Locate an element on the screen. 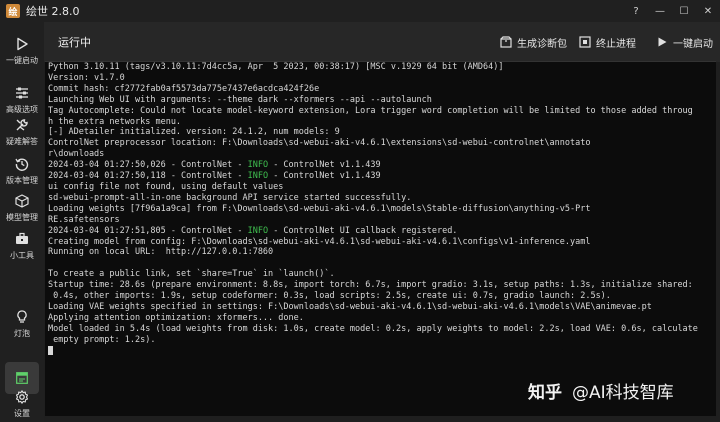  watermark-text: @AI科技智库 is located at coordinates (623, 393).